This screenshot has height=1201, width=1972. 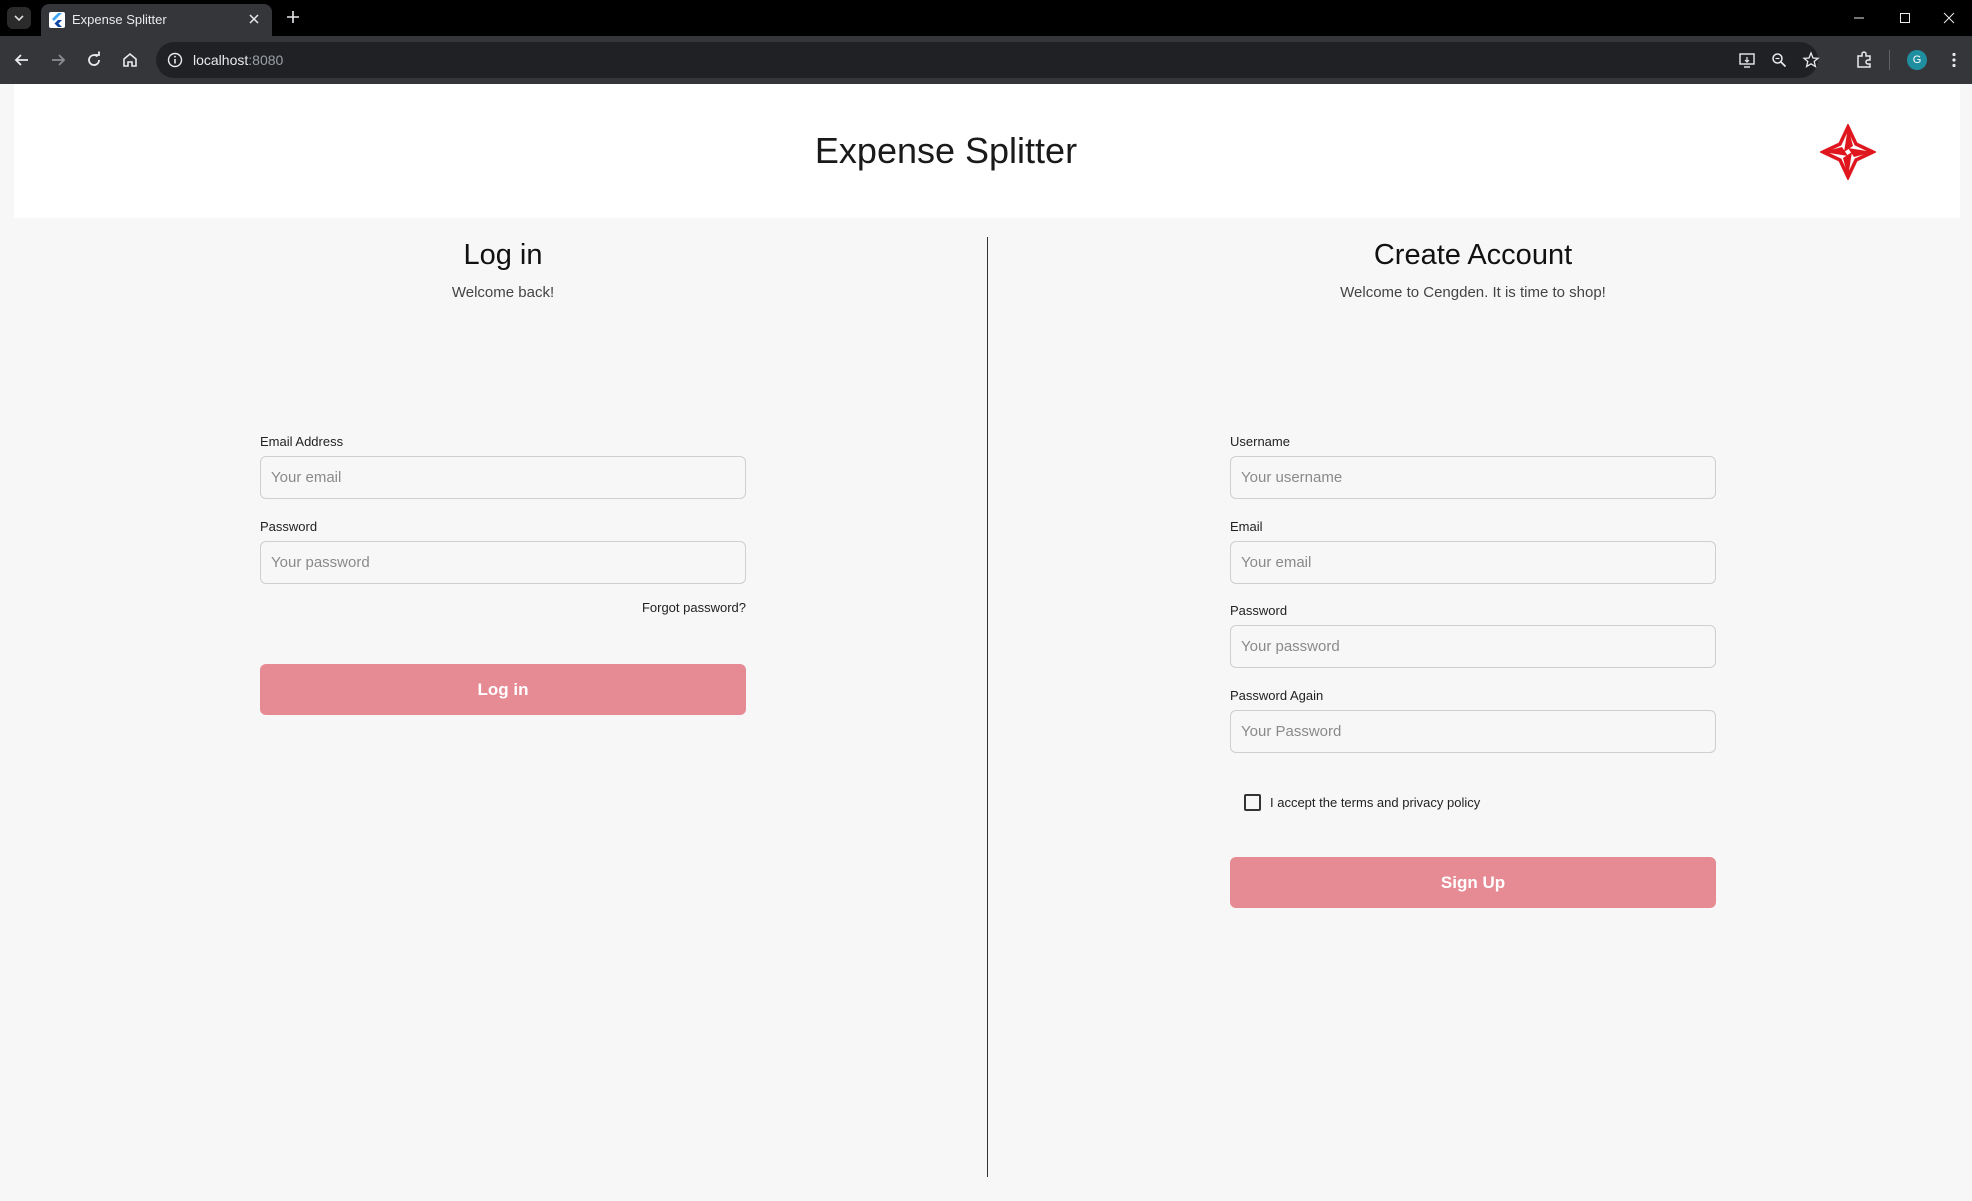 I want to click on app-header: Expense Splitter, so click(x=987, y=151).